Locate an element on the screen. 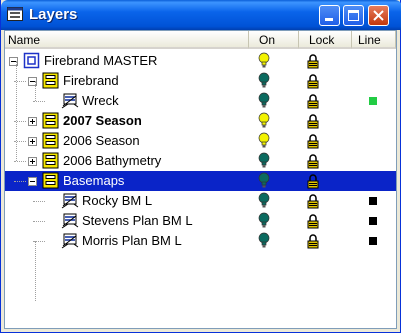 The image size is (401, 333). layer-name: 2006 Season is located at coordinates (101, 140).